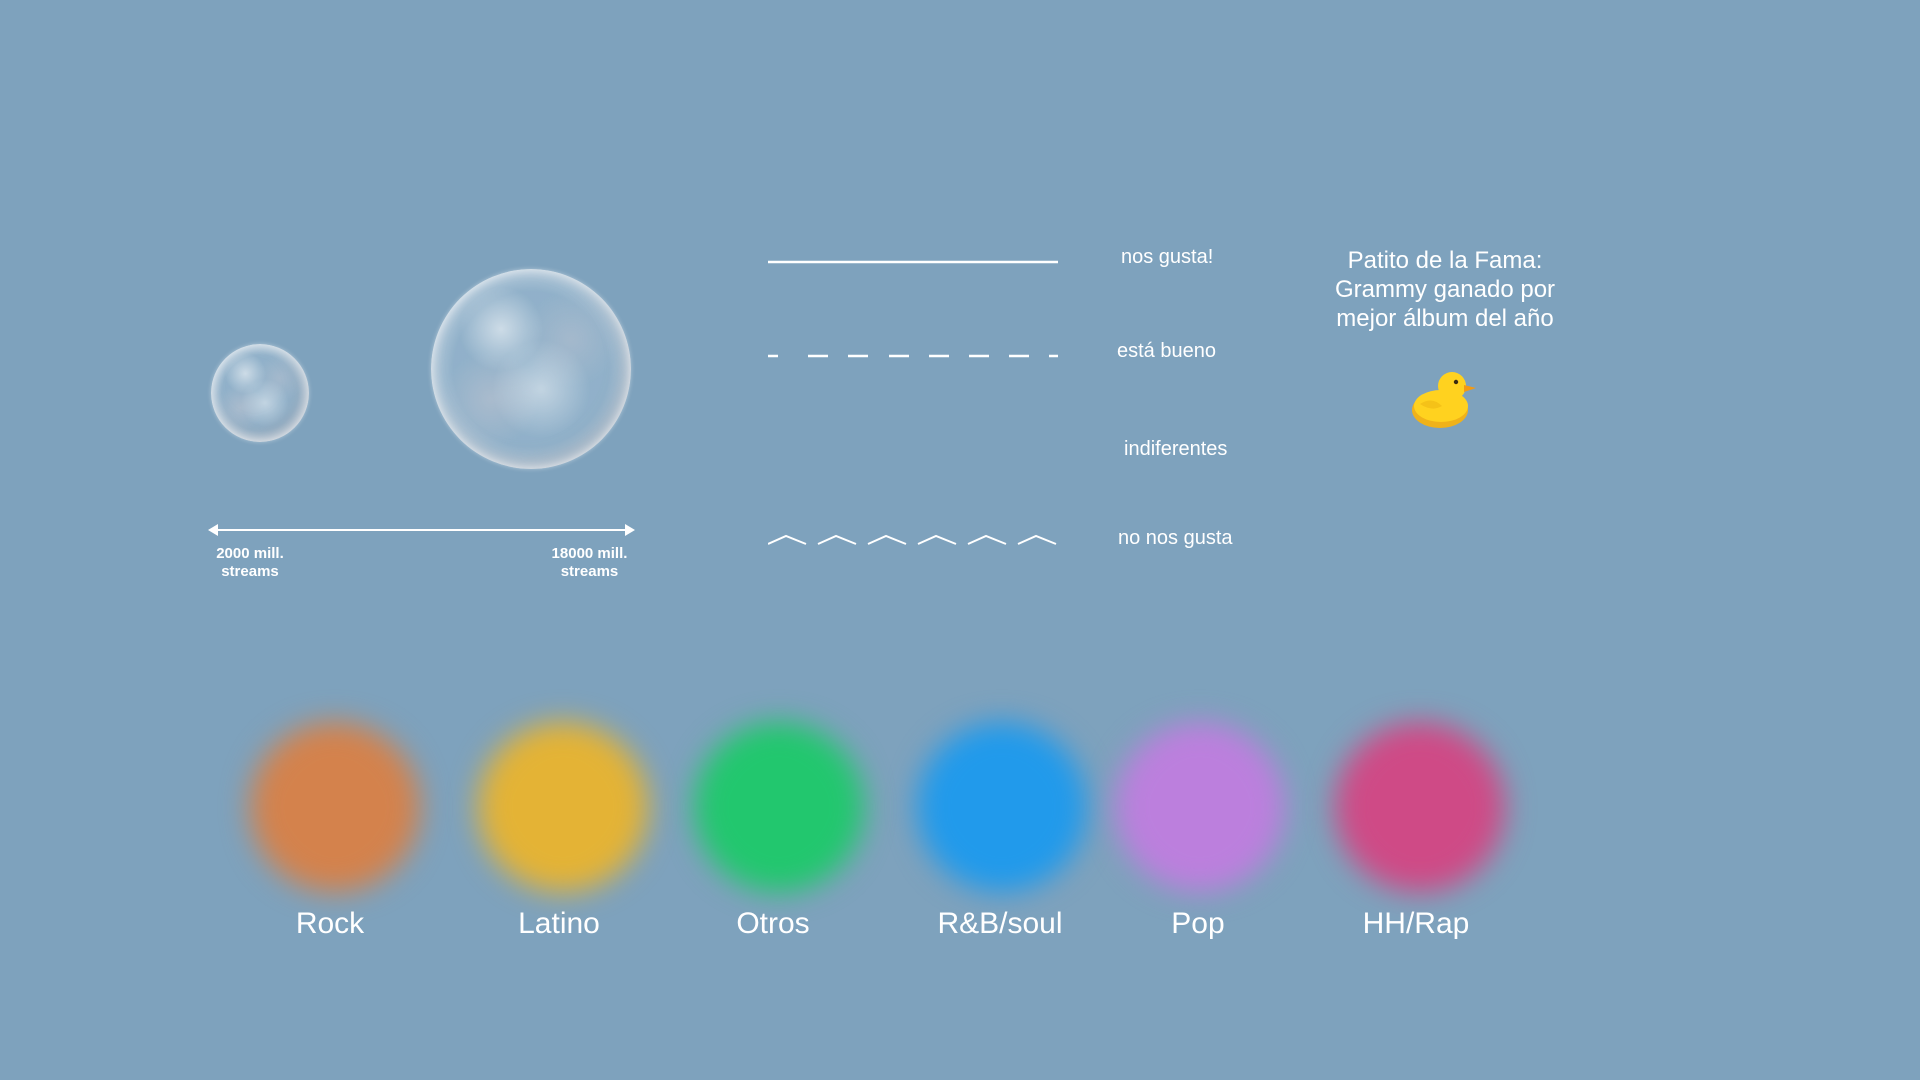 The height and width of the screenshot is (1080, 1920). Describe the element at coordinates (330, 923) in the screenshot. I see `genre-label-rock: Rock` at that location.